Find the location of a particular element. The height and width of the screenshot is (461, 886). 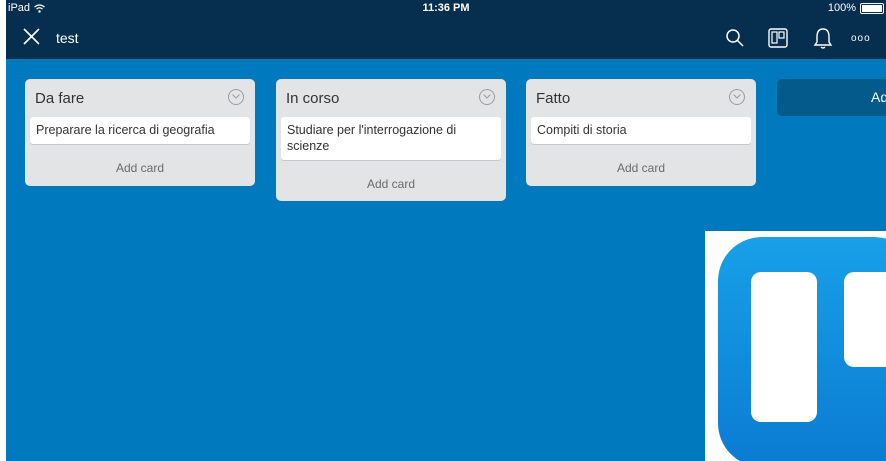

status-time: 11:36 PM is located at coordinates (446, 8).